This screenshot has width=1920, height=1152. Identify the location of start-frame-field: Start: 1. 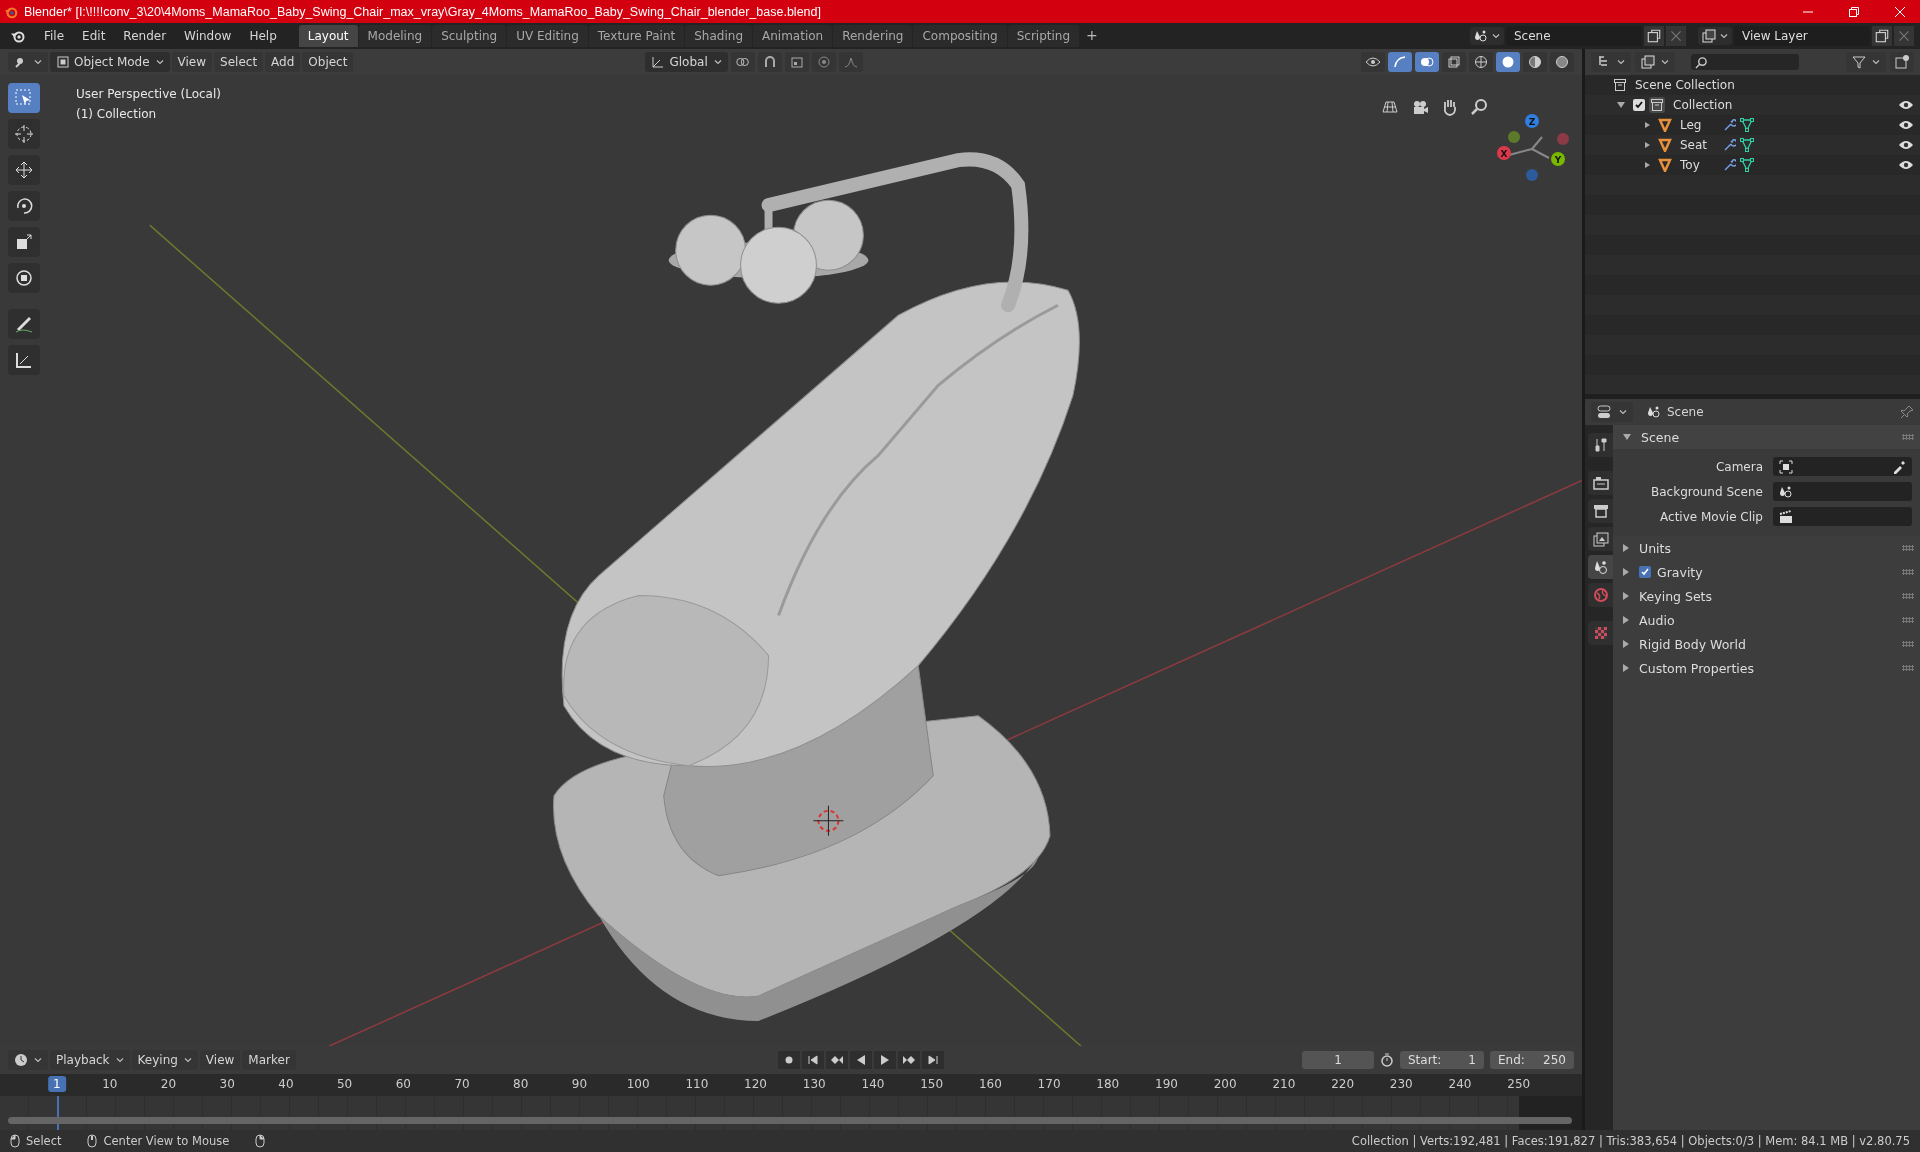
(1442, 1060).